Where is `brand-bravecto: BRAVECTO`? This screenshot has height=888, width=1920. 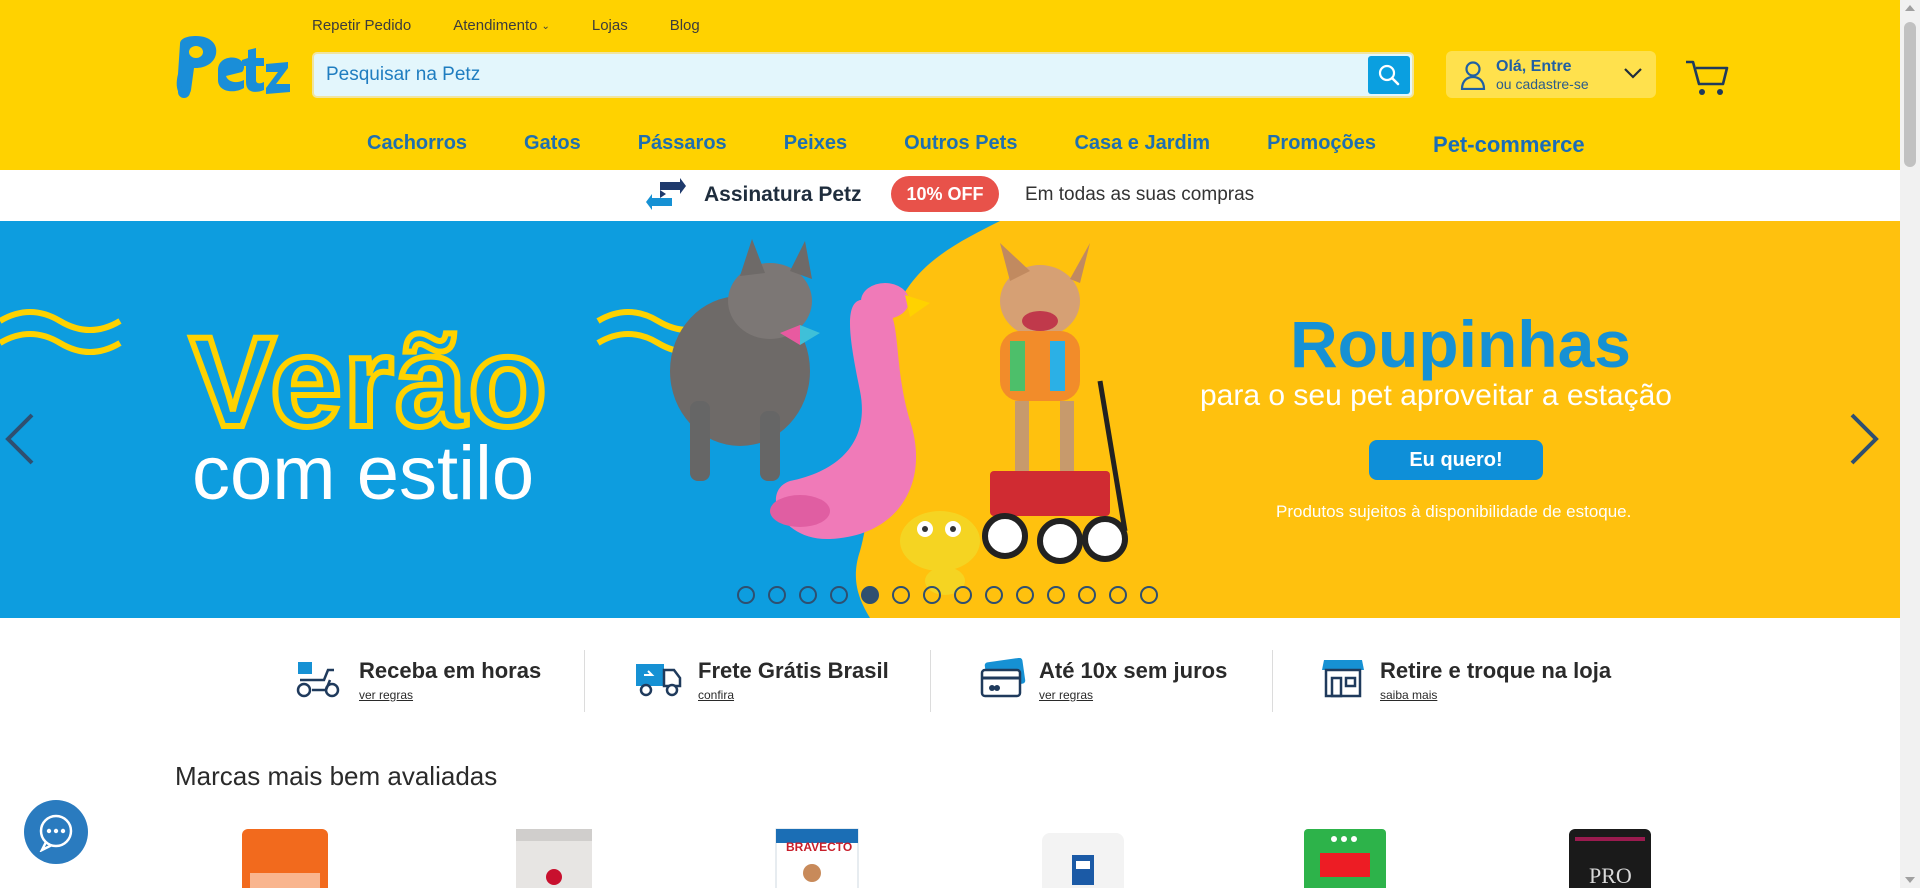
brand-bravecto: BRAVECTO is located at coordinates (817, 856).